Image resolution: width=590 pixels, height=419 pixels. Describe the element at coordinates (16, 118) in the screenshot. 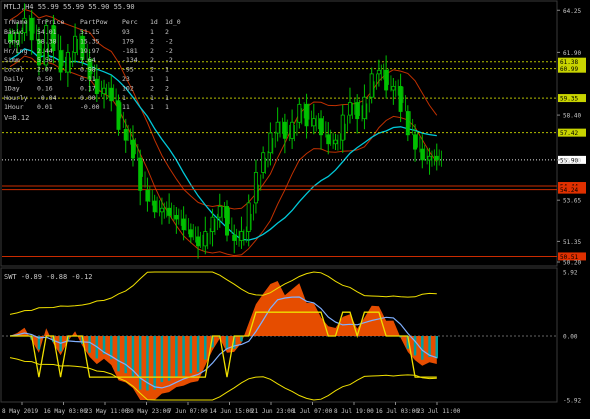

I see `stats-footer: V=0.12` at that location.